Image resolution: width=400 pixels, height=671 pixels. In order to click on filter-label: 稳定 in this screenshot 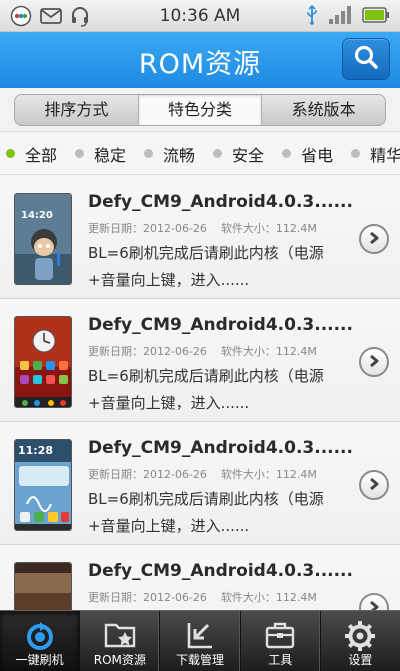, I will do `click(110, 155)`.